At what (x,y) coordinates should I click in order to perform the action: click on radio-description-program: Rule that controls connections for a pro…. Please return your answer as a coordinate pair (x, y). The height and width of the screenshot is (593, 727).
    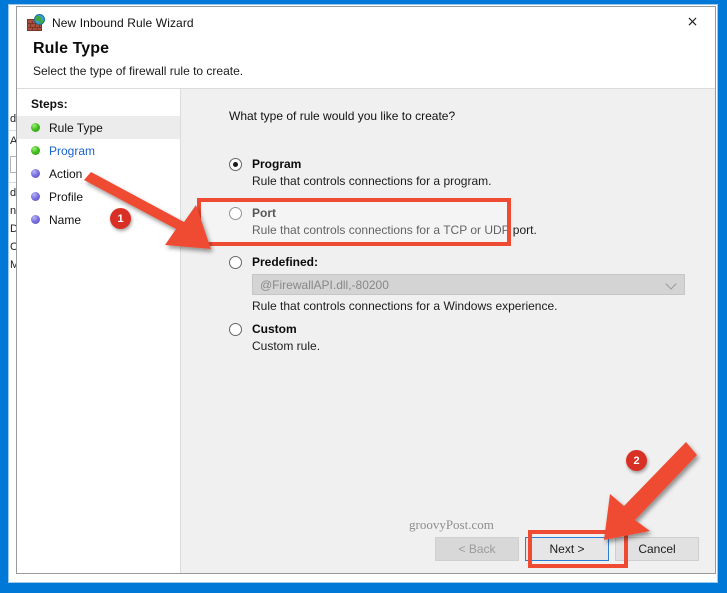
    Looking at the image, I should click on (372, 181).